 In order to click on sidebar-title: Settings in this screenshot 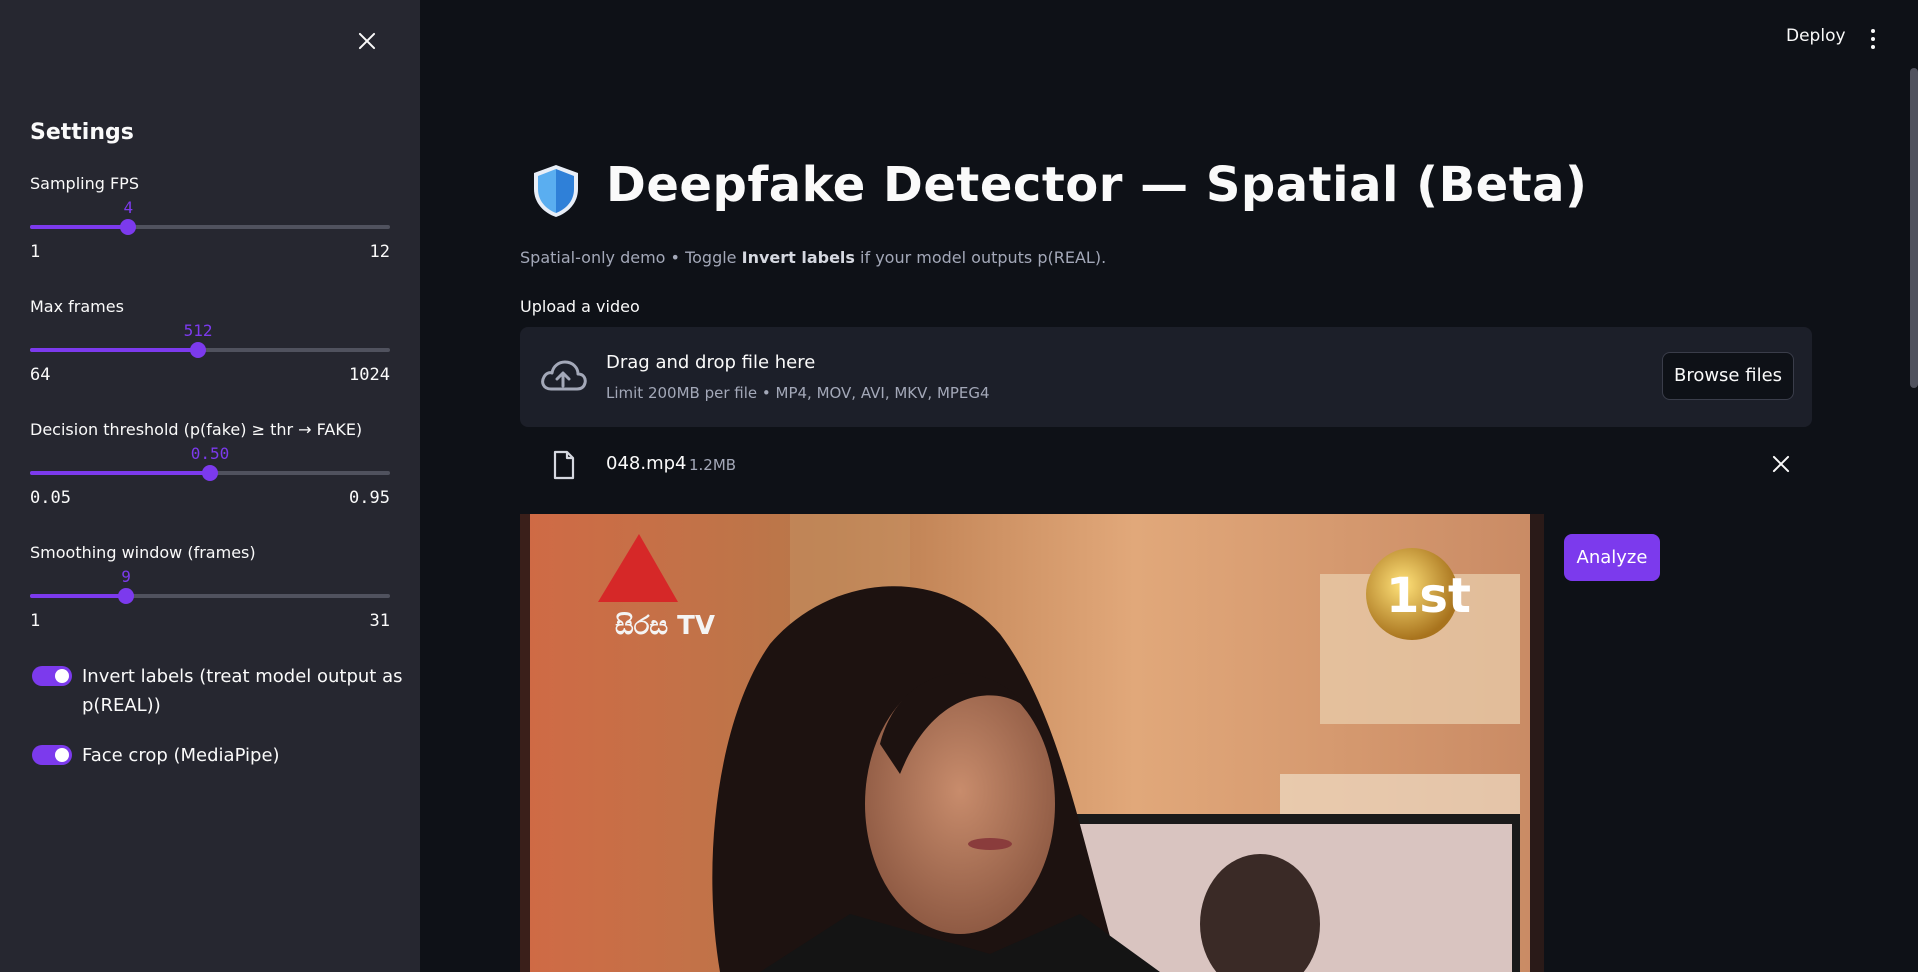, I will do `click(82, 132)`.